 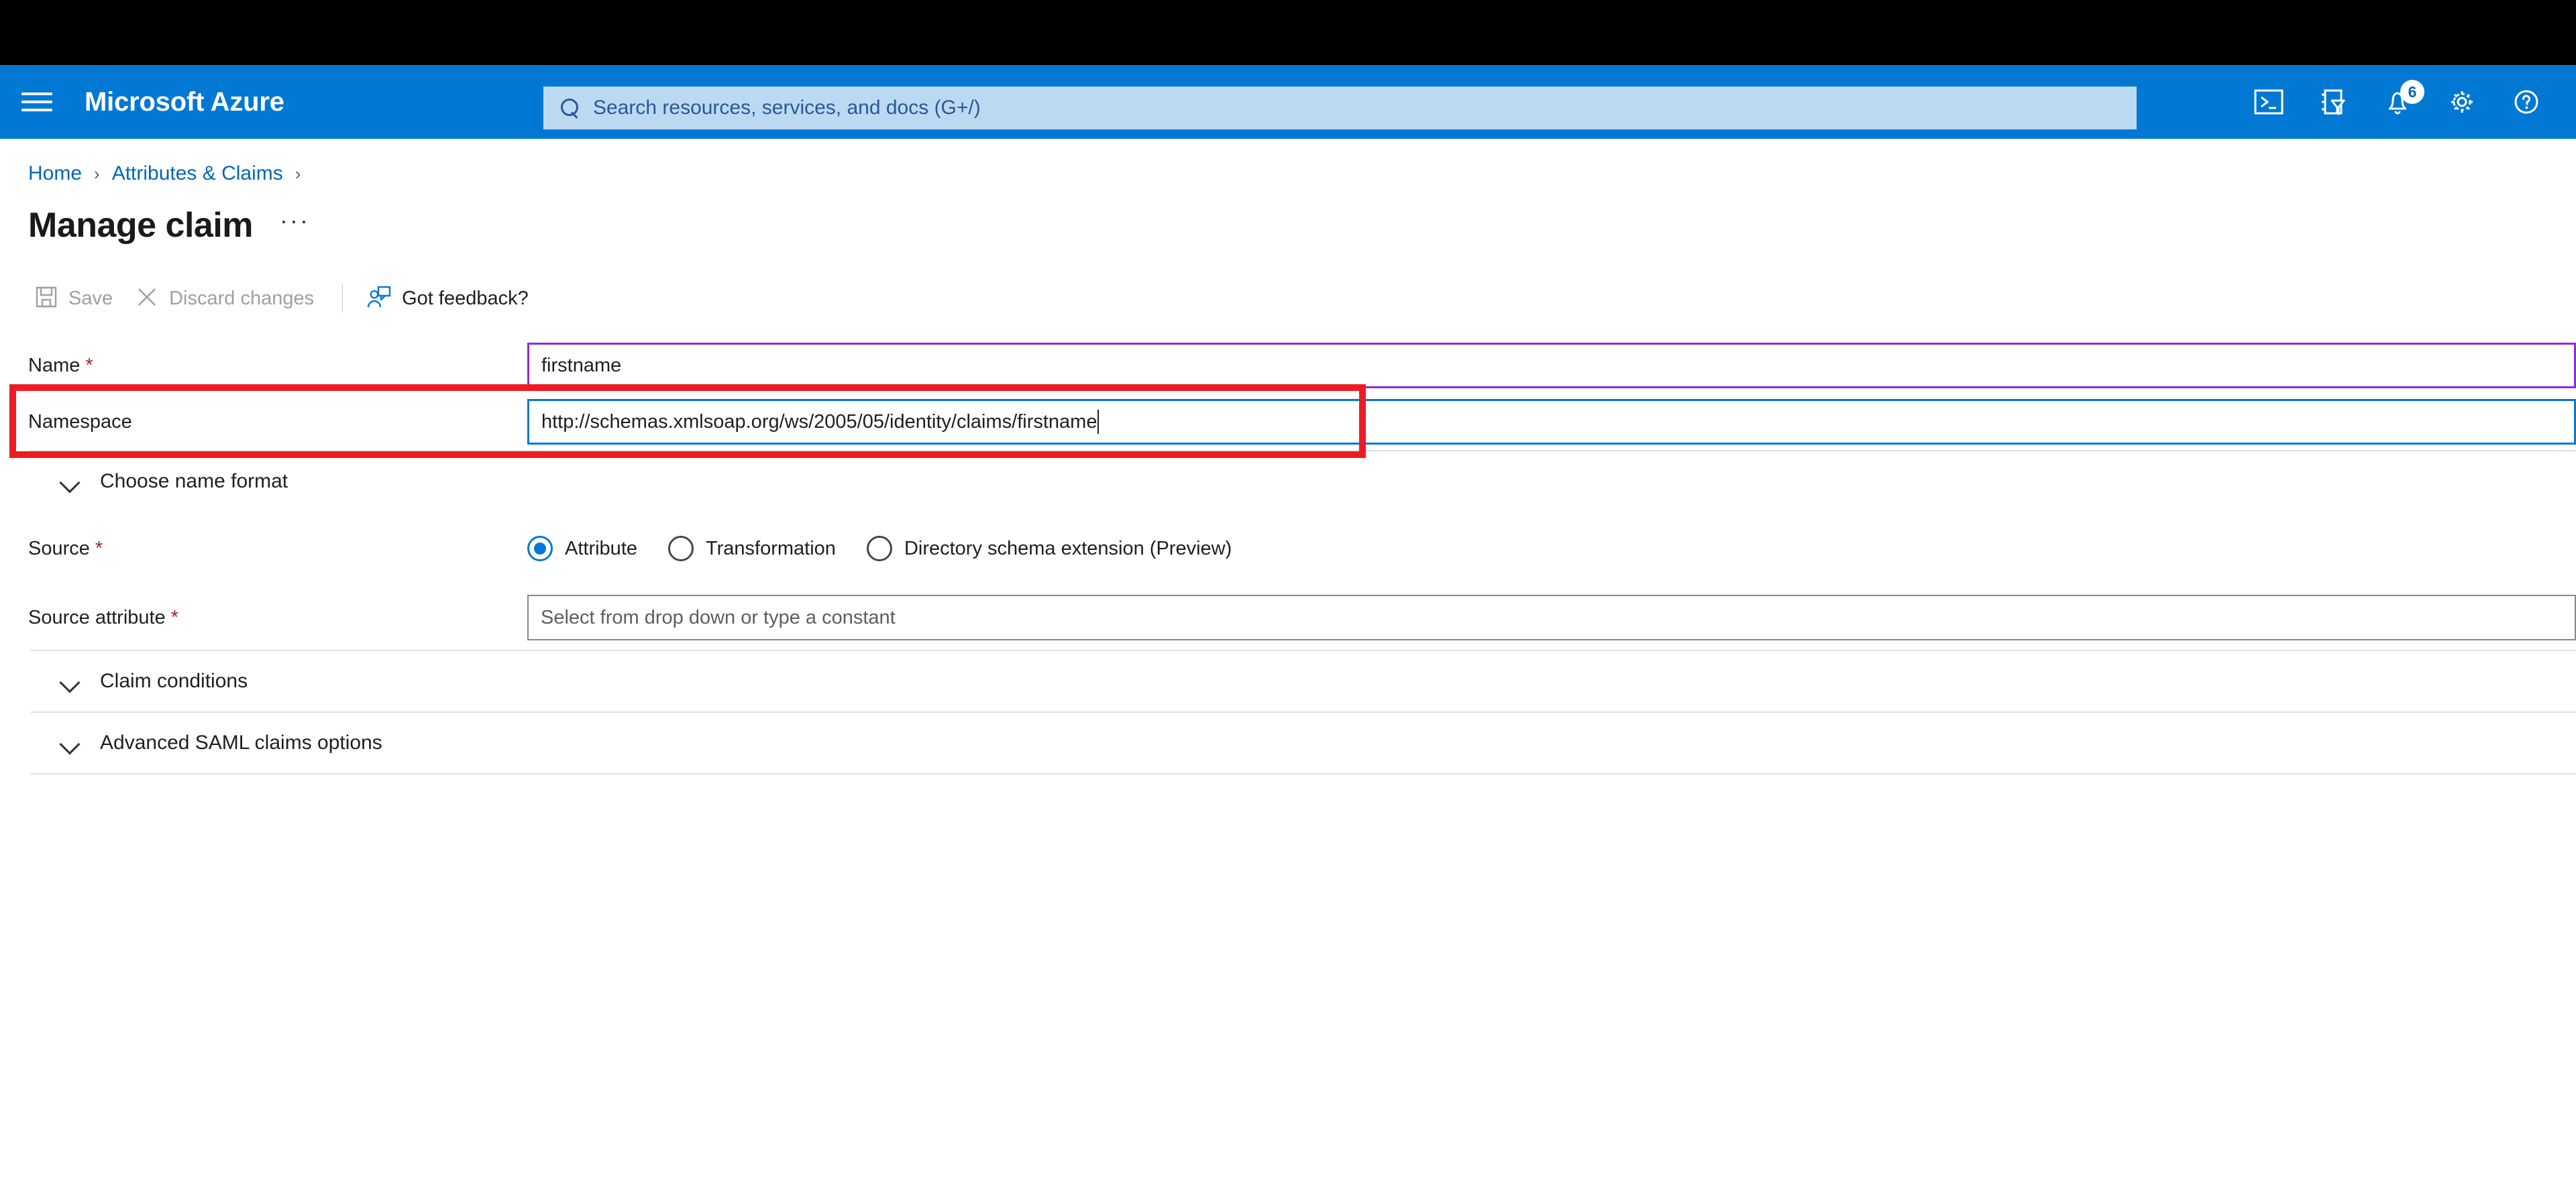 What do you see at coordinates (54, 365) in the screenshot?
I see `name-label-text: Name` at bounding box center [54, 365].